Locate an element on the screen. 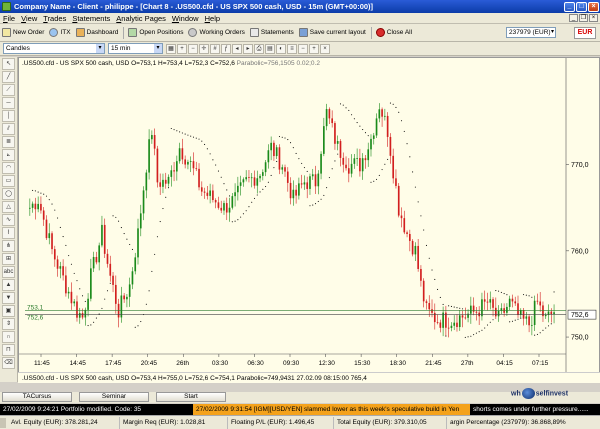 This screenshot has height=429, width=600. save-layout-button: Save current layout is located at coordinates (332, 32).